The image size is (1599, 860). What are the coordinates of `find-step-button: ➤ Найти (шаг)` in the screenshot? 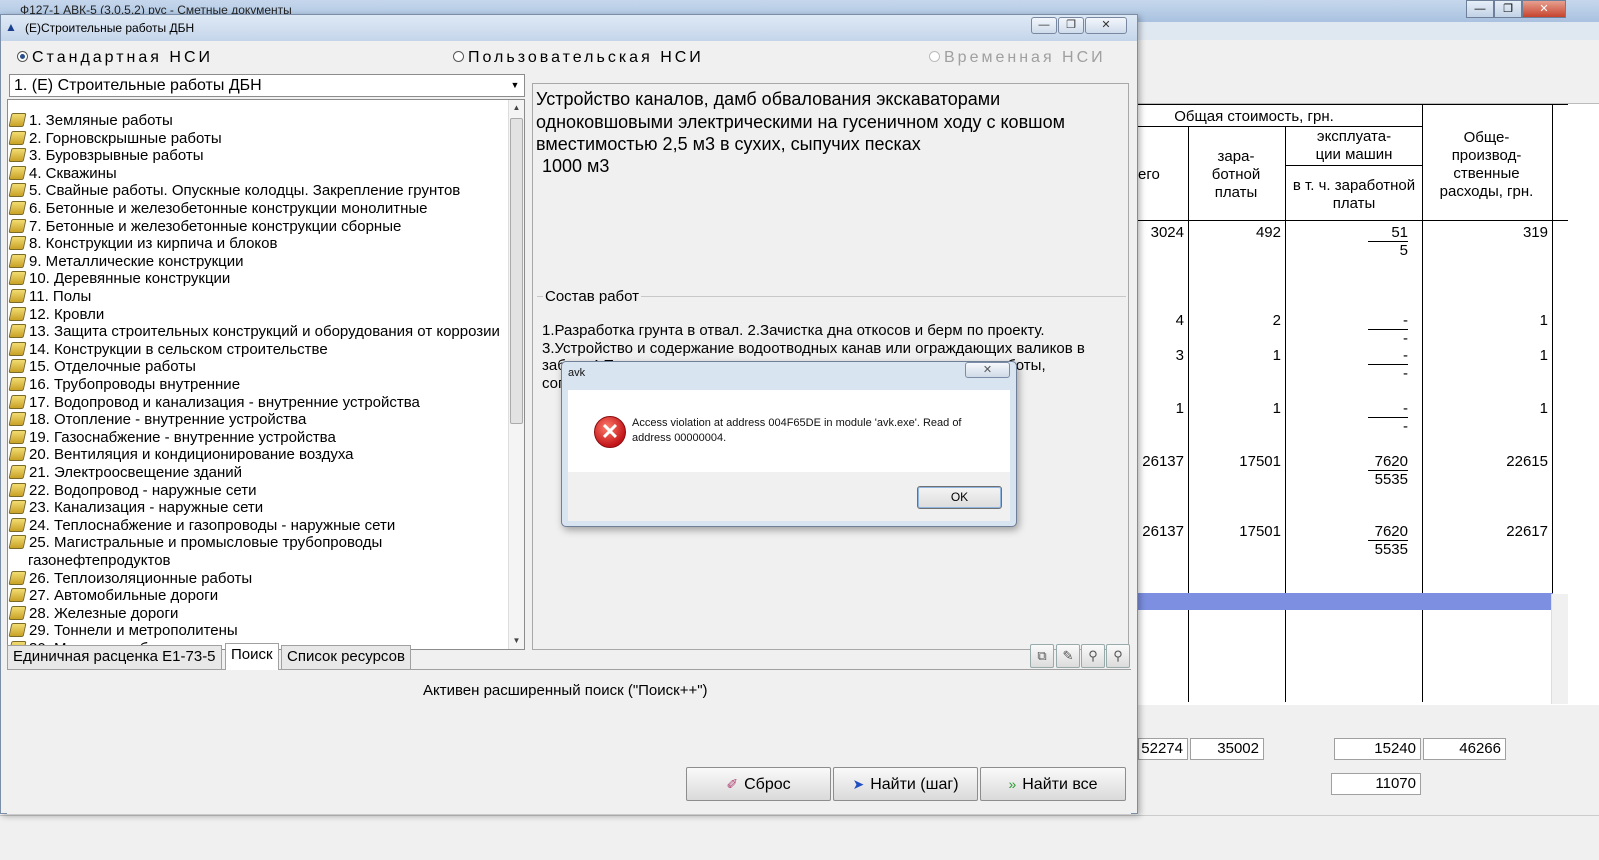 It's located at (905, 784).